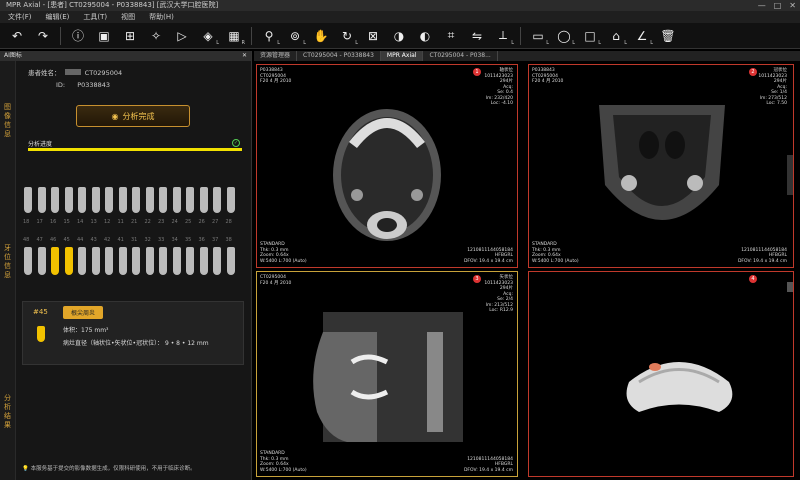  I want to click on ruler-icon: ⊠, so click(373, 36).